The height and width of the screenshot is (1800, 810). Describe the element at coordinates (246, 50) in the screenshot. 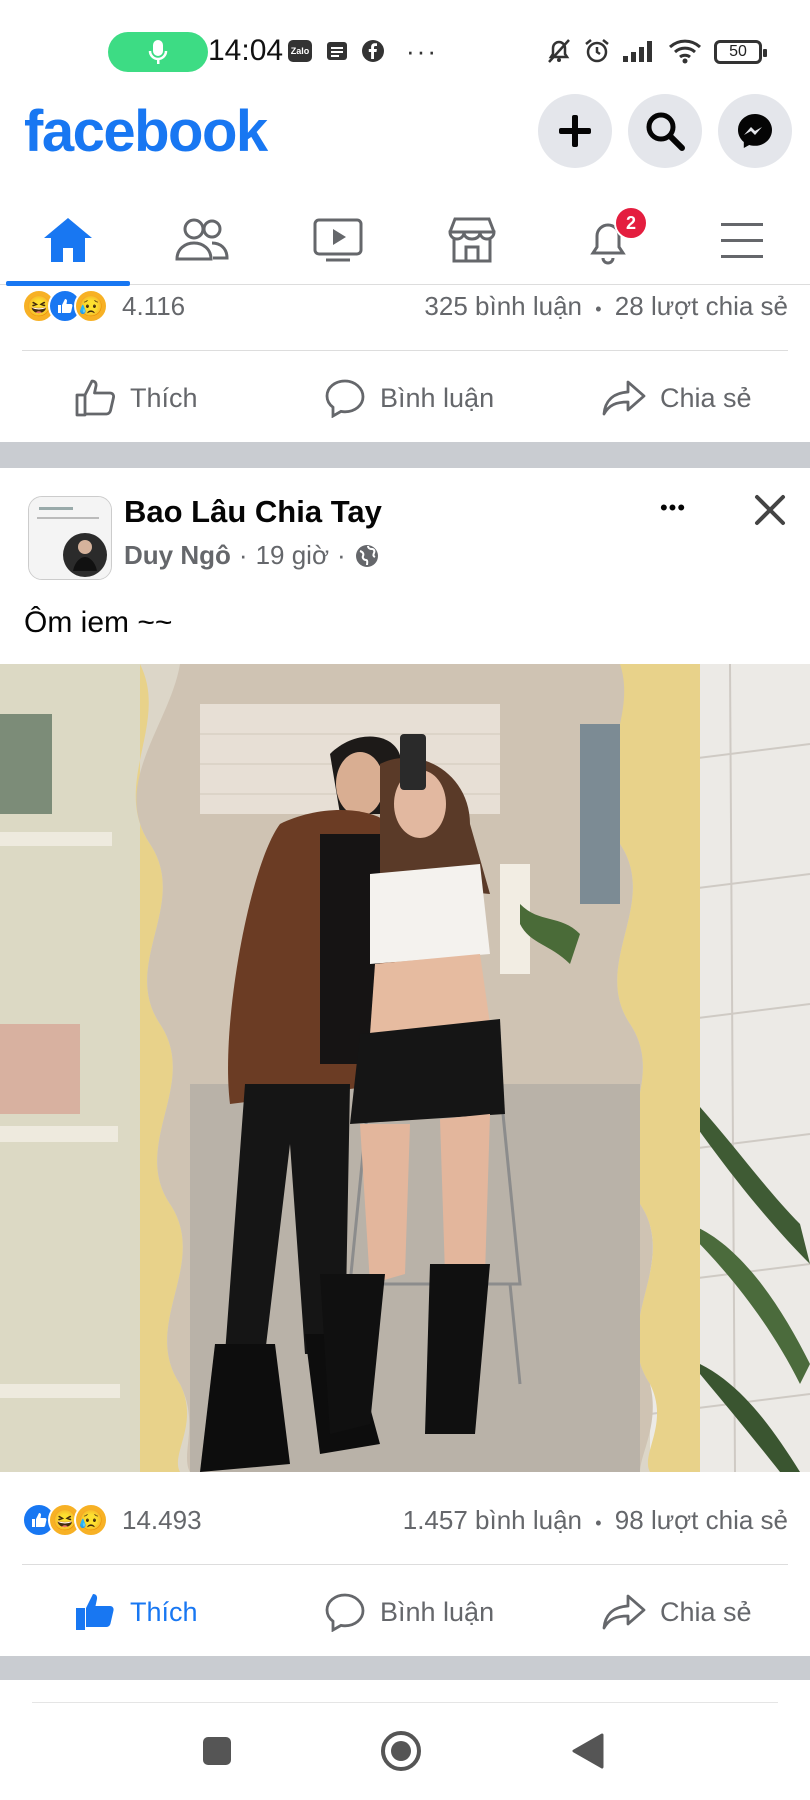

I see `clock: 14:04` at that location.